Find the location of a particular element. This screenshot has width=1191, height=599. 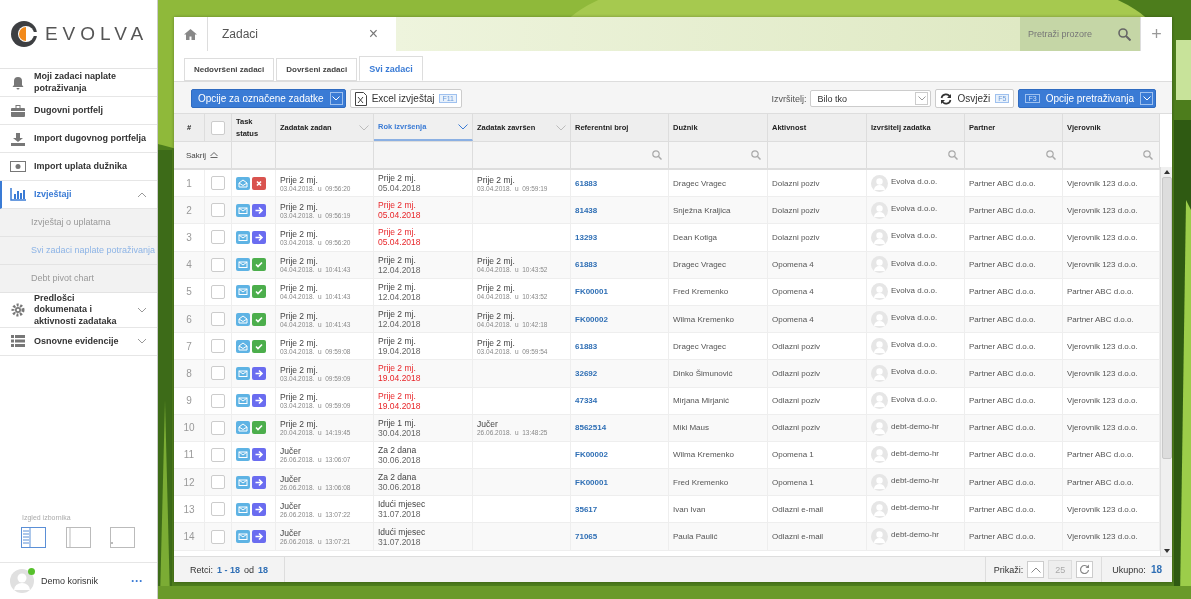

table-cell: Snježna Kraljica is located at coordinates (702, 210).